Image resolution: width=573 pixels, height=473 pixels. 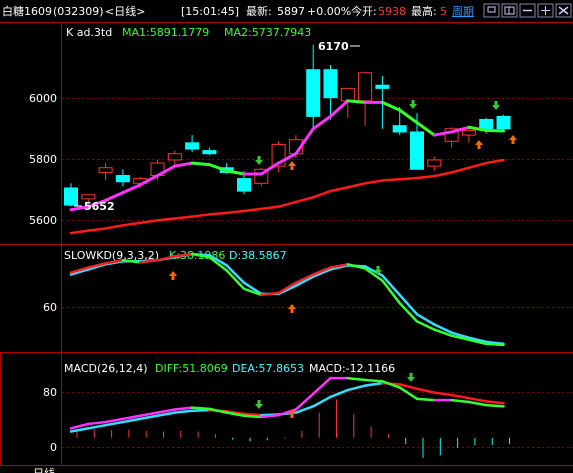 I want to click on main-panel-title: K ad.3td, so click(x=89, y=32).